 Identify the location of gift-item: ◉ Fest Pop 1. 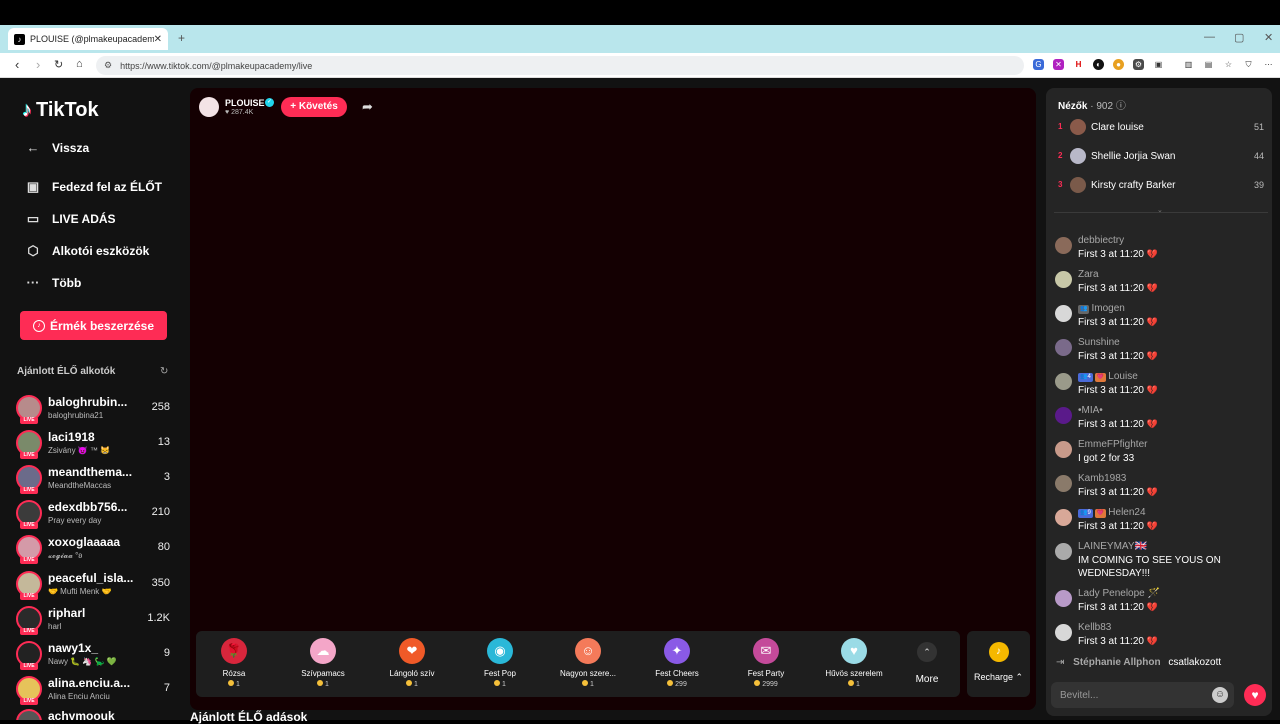
(500, 663).